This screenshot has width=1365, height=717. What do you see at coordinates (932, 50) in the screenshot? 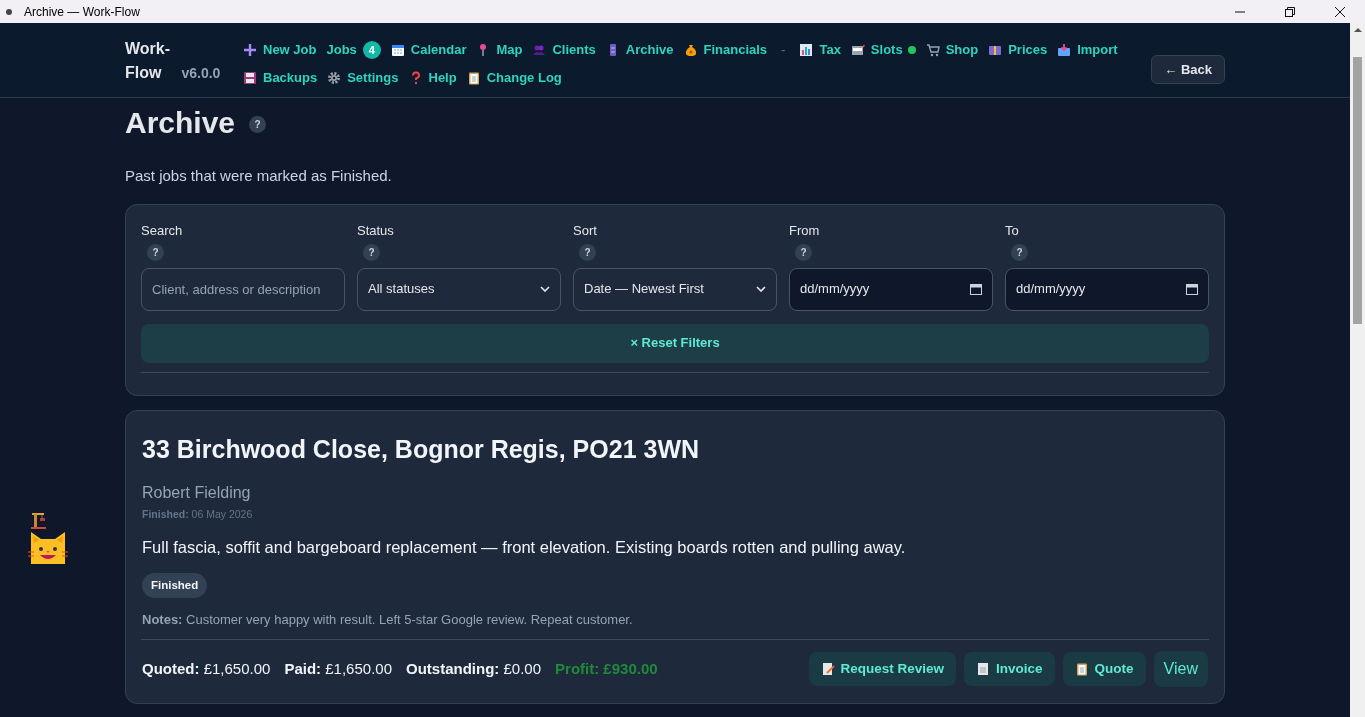
I see `cart-icon` at bounding box center [932, 50].